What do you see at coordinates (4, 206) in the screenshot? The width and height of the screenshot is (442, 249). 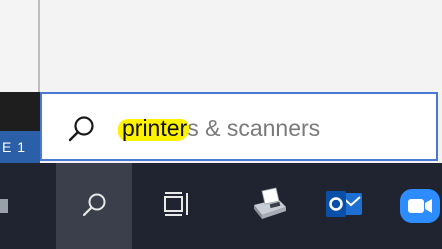 I see `taskbar-edge-icon` at bounding box center [4, 206].